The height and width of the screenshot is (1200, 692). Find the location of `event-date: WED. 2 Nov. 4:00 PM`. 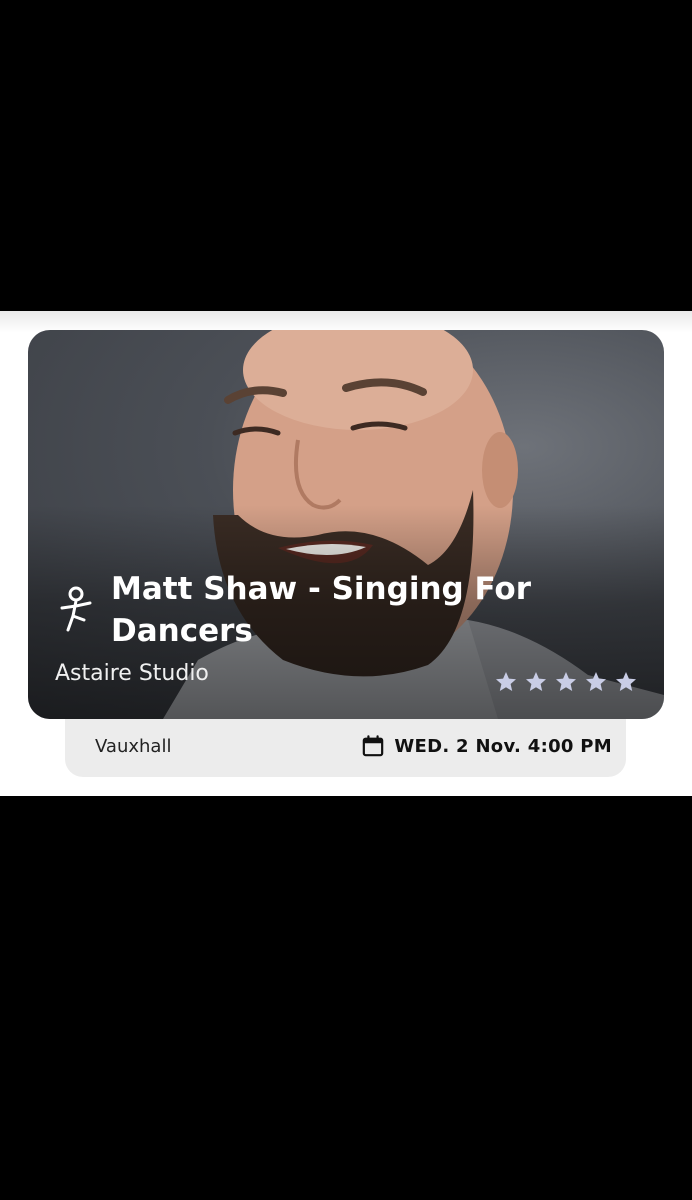

event-date: WED. 2 Nov. 4:00 PM is located at coordinates (487, 746).